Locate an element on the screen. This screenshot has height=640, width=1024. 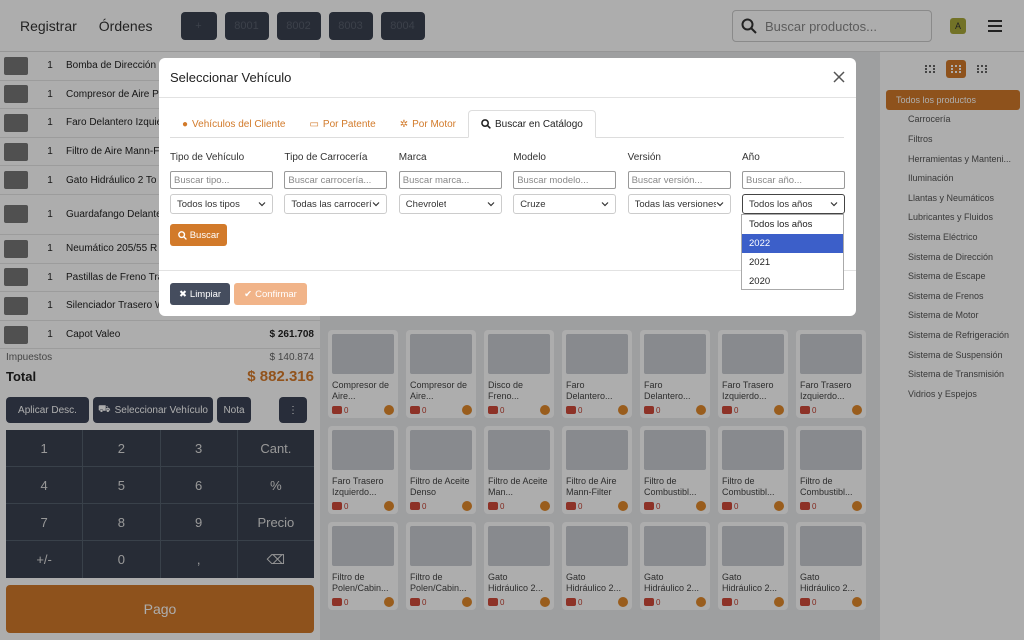
field-label: Tipo de Vehículo is located at coordinates (207, 157).